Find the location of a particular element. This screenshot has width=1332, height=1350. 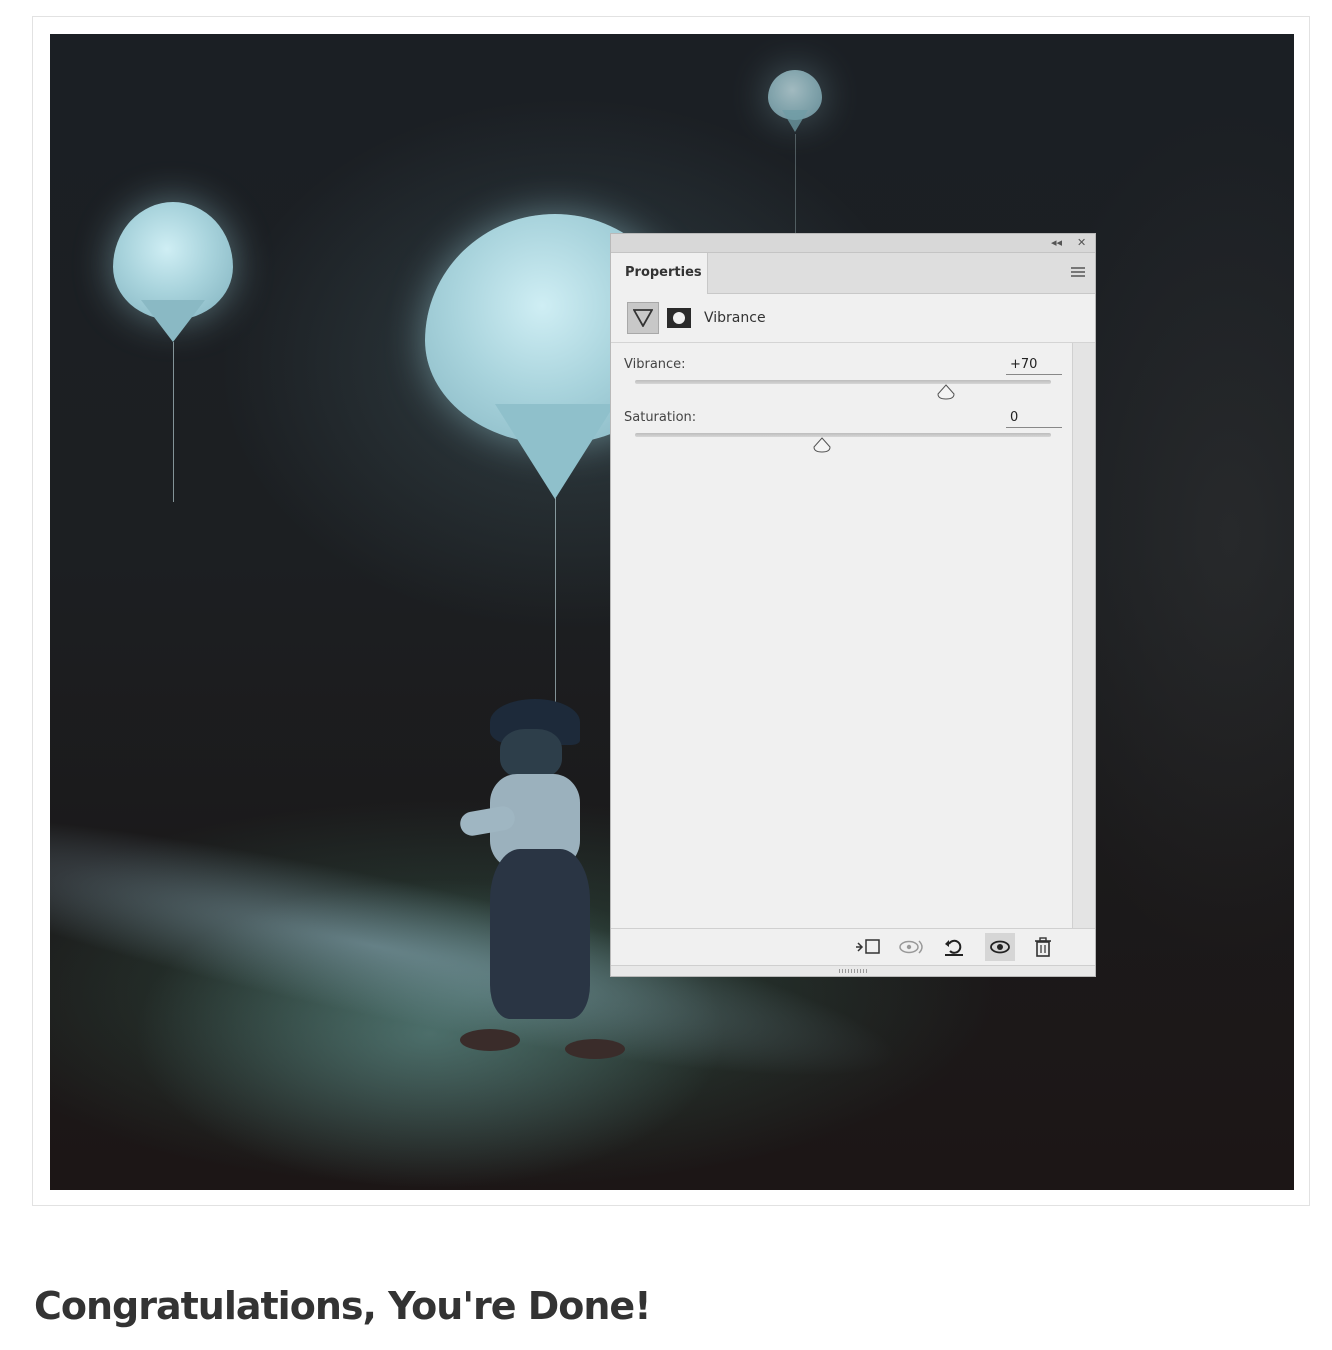

panel-footer-toolbar is located at coordinates (853, 947).